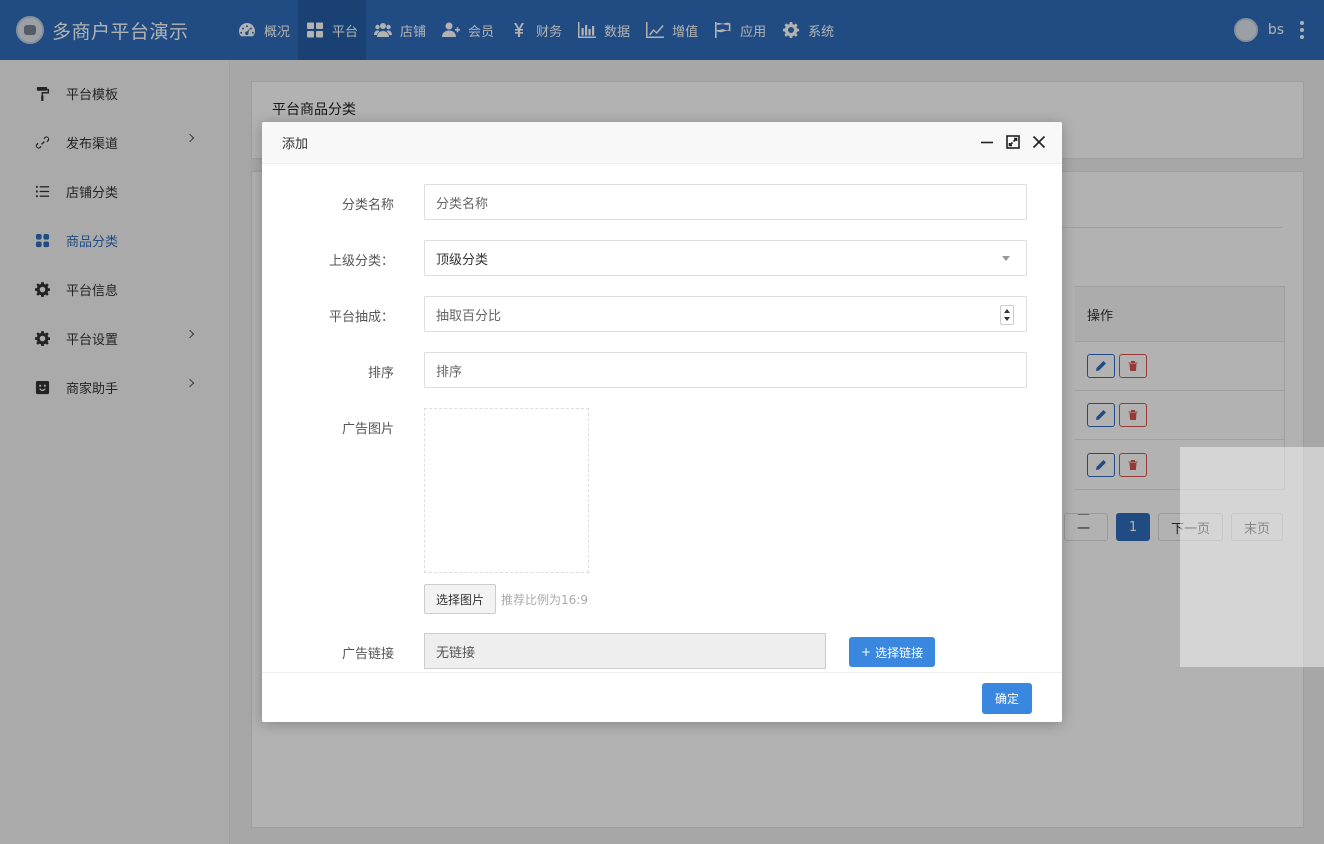 Image resolution: width=1324 pixels, height=844 pixels. What do you see at coordinates (662, 697) in the screenshot?
I see `dialog-footer: 确定` at bounding box center [662, 697].